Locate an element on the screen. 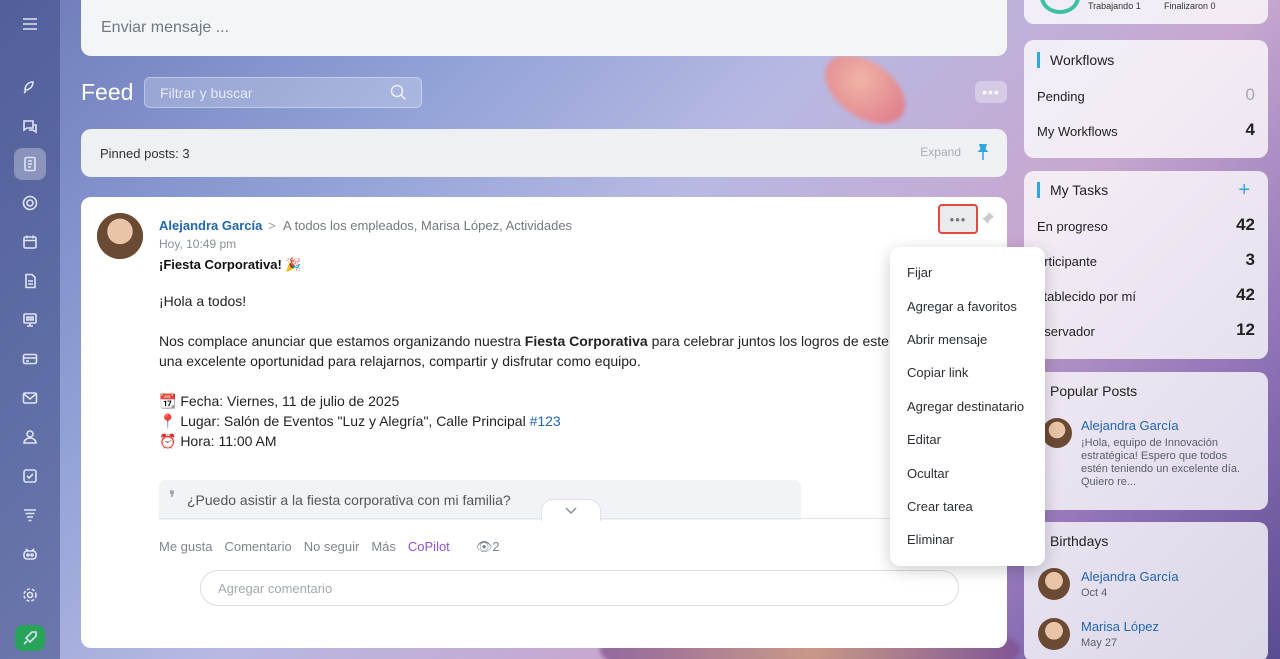  task-row-created: stablecido por mí 42 is located at coordinates (1146, 294).